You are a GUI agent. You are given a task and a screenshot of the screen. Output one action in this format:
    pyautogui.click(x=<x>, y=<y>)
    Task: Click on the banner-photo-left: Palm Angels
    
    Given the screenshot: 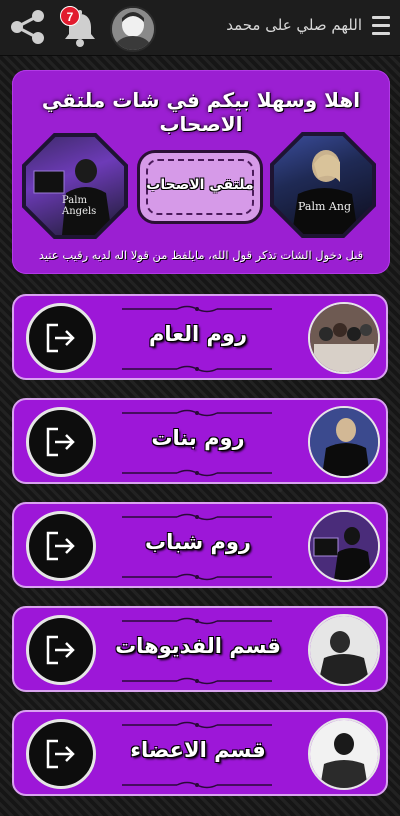 What is the action you would take?
    pyautogui.click(x=75, y=186)
    